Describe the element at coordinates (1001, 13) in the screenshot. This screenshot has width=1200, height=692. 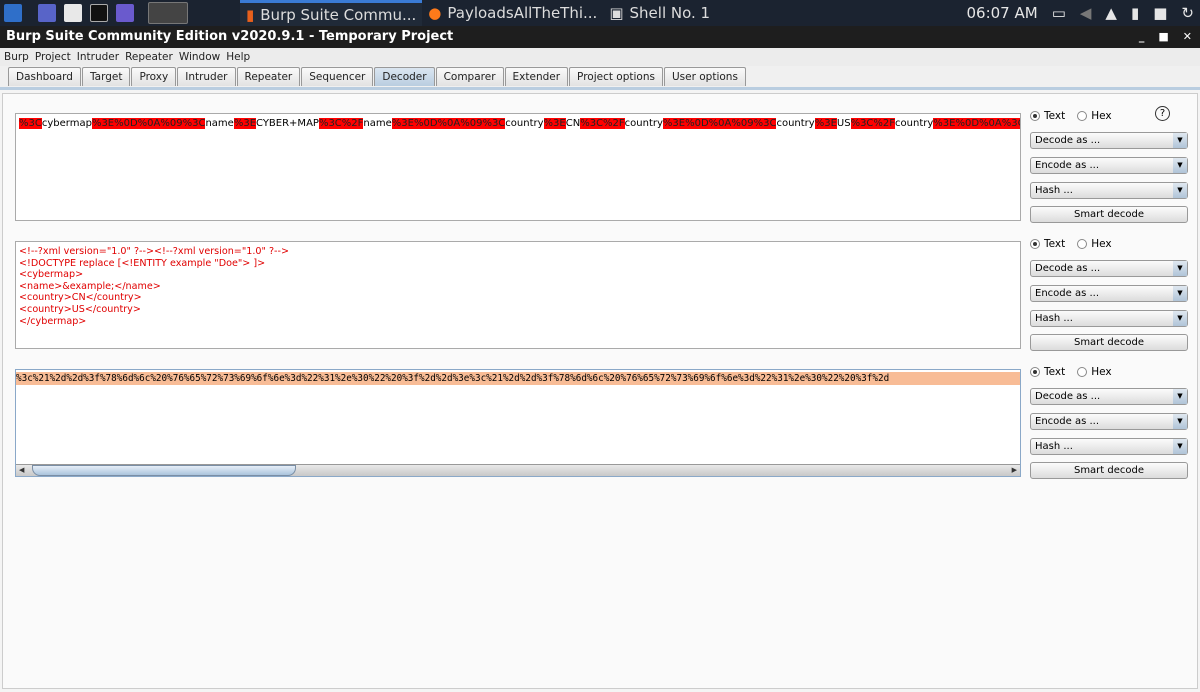
I see `clock: 06:07 AM` at that location.